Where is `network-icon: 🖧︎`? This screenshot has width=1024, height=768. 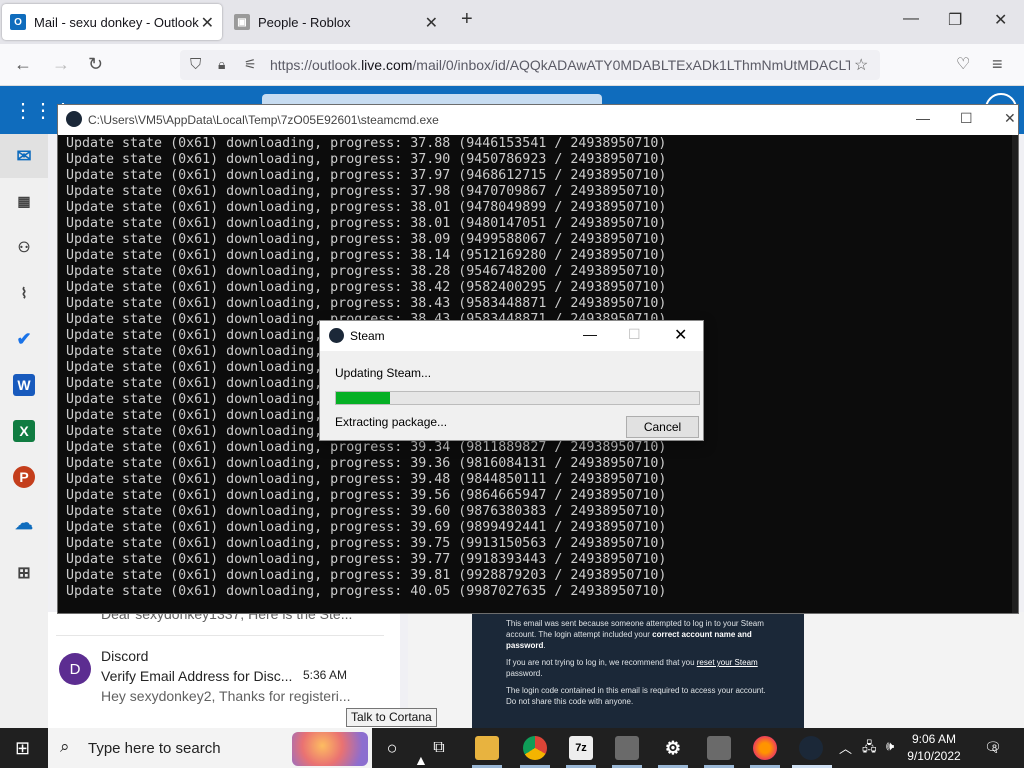 network-icon: 🖧︎ is located at coordinates (869, 749).